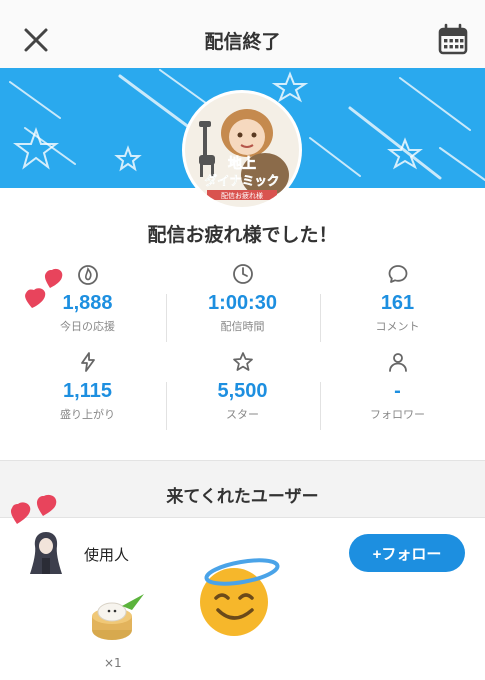 The height and width of the screenshot is (680, 485). What do you see at coordinates (397, 303) in the screenshot?
I see `stat-value: 161` at bounding box center [397, 303].